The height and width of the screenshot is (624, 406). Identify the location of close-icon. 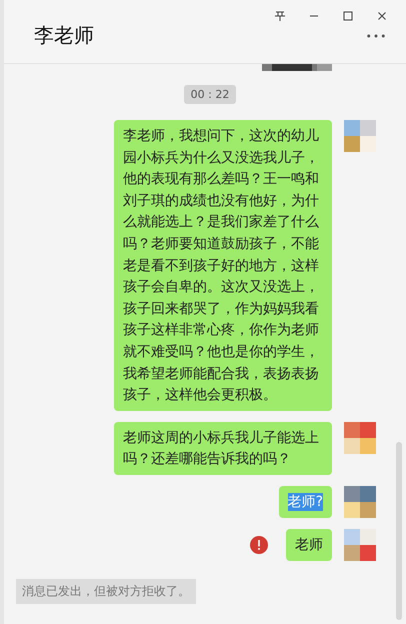
(382, 16).